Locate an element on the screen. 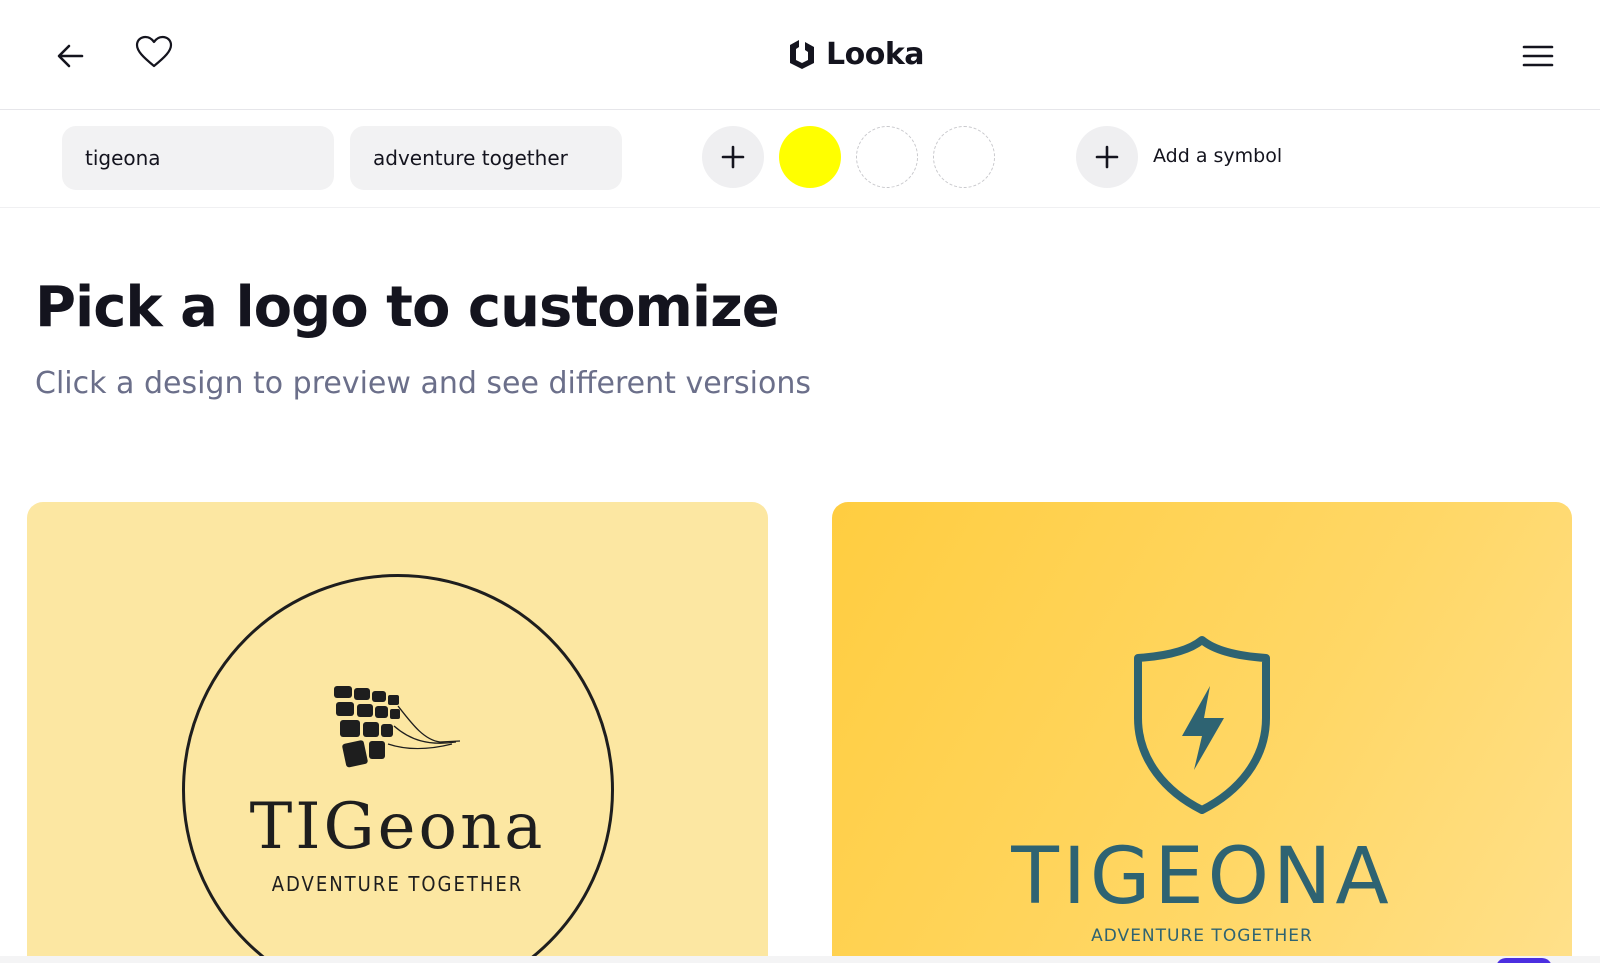 This screenshot has width=1600, height=963. hamburger-menu-icon is located at coordinates (1538, 56).